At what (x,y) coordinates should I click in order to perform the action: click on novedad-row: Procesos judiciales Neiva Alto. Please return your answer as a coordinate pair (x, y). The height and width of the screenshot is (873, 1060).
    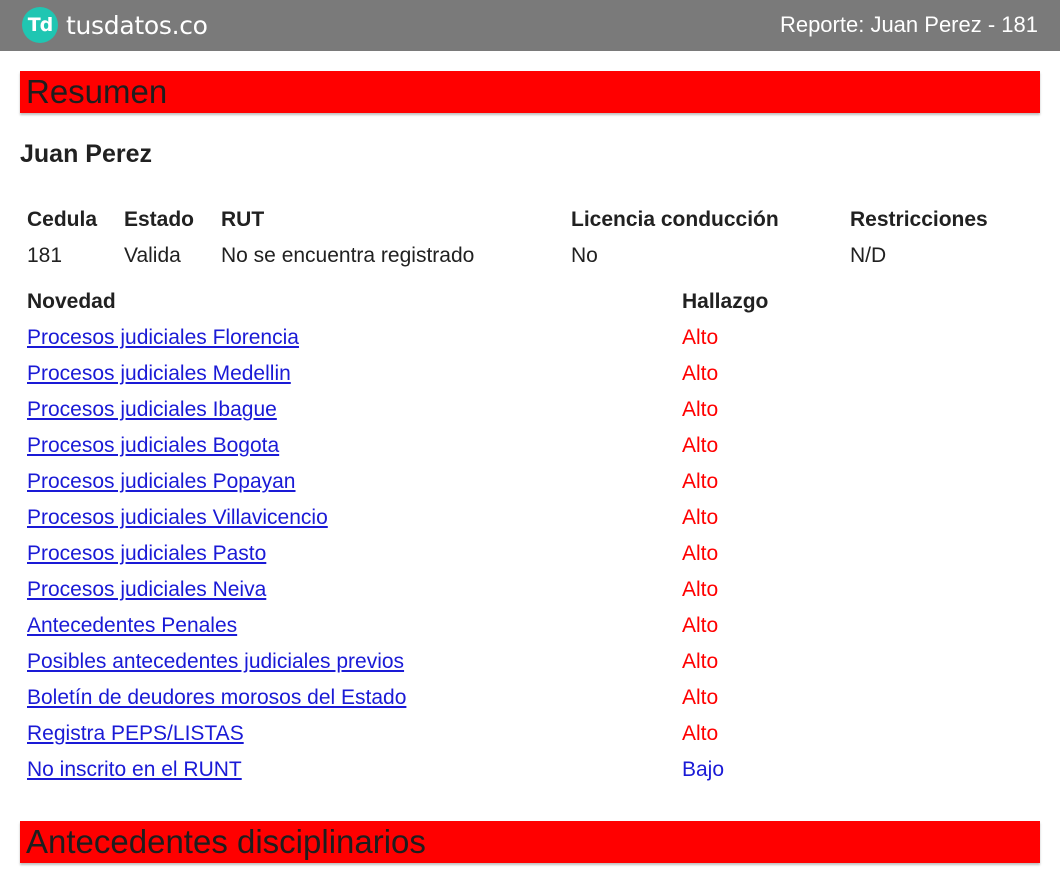
    Looking at the image, I should click on (530, 596).